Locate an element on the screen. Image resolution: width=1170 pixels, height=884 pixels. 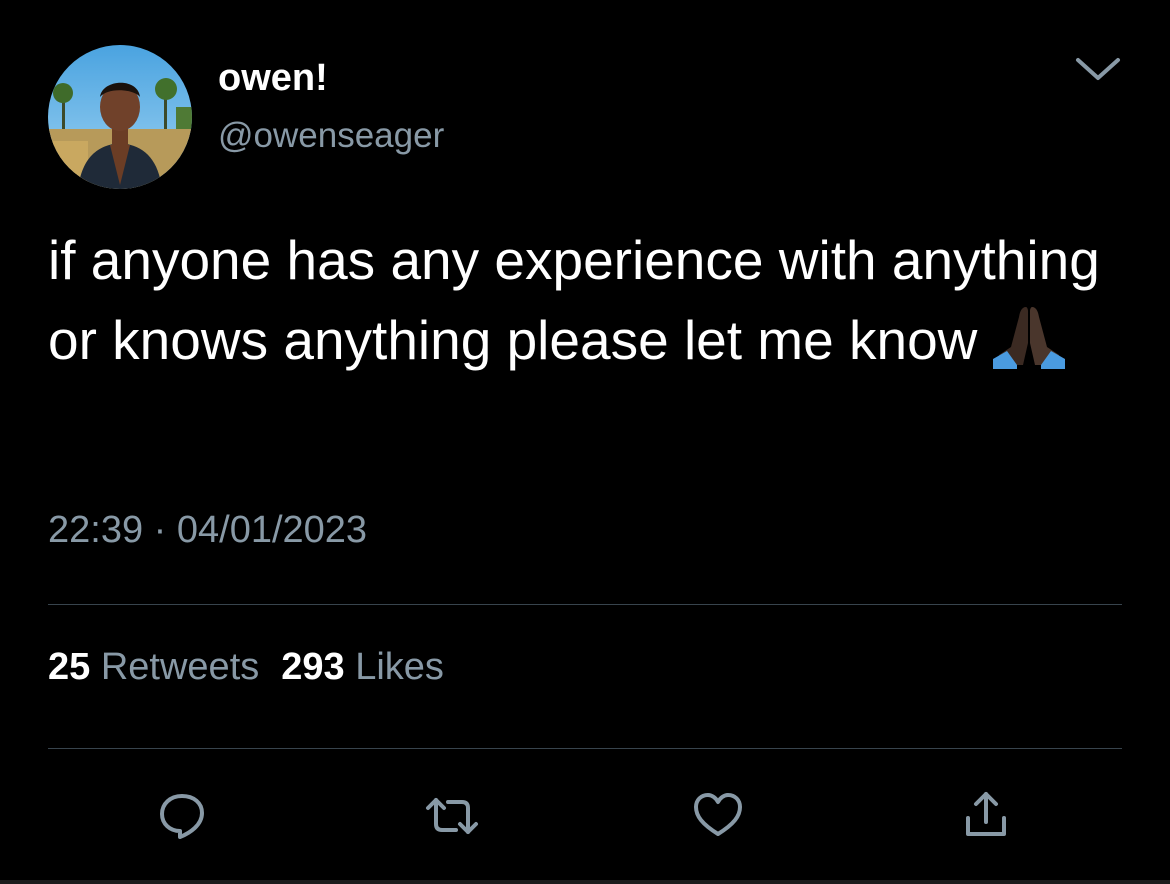
tweet-timestamp: 22:39 · 04/01/2023 is located at coordinates (207, 530).